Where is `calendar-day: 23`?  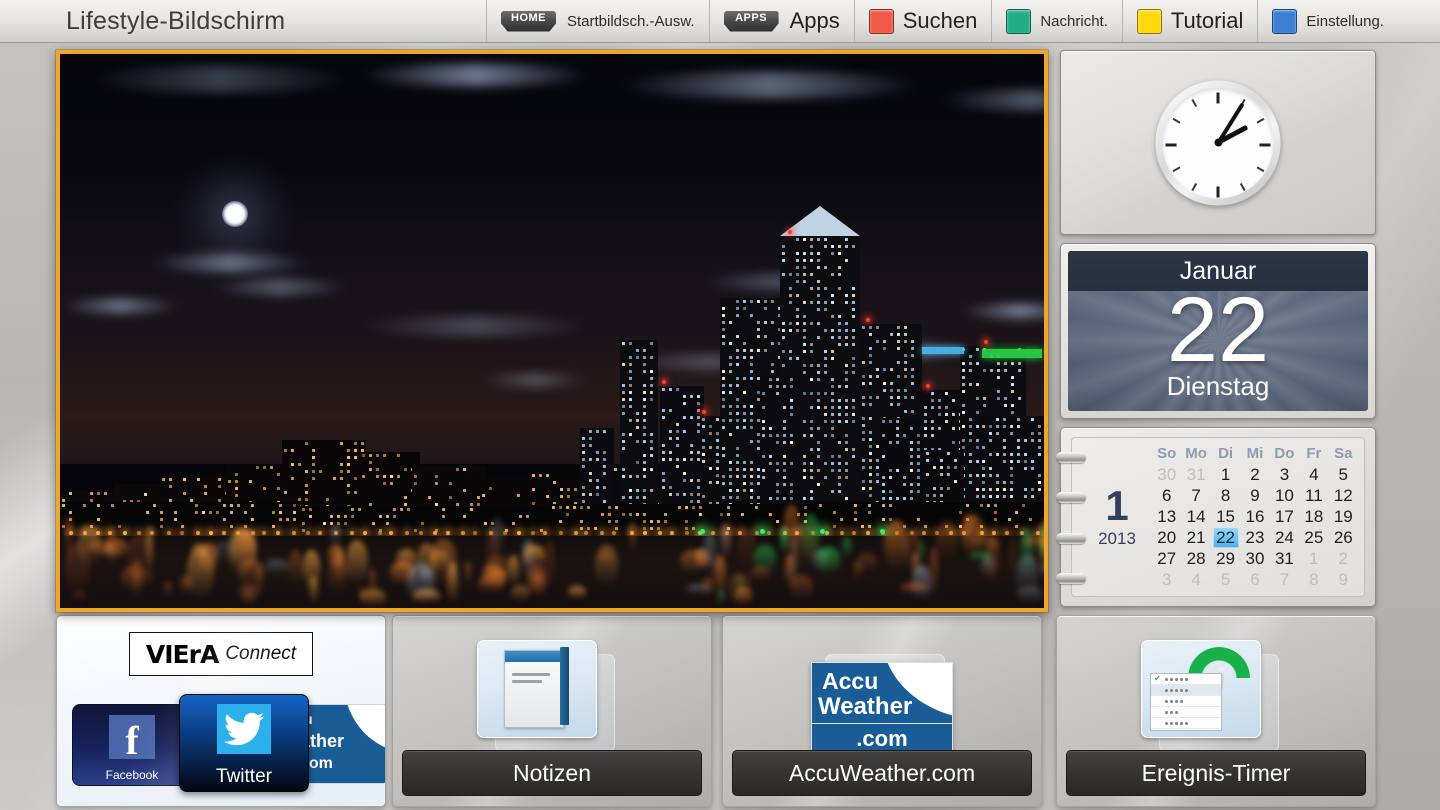 calendar-day: 23 is located at coordinates (1255, 538).